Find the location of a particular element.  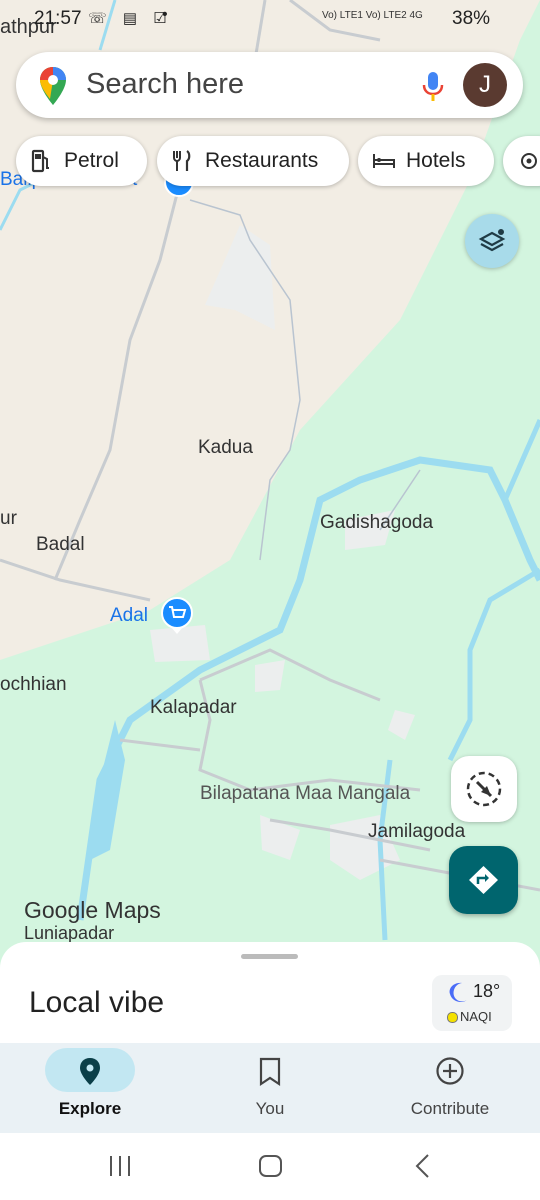

compass-icon is located at coordinates (484, 789).